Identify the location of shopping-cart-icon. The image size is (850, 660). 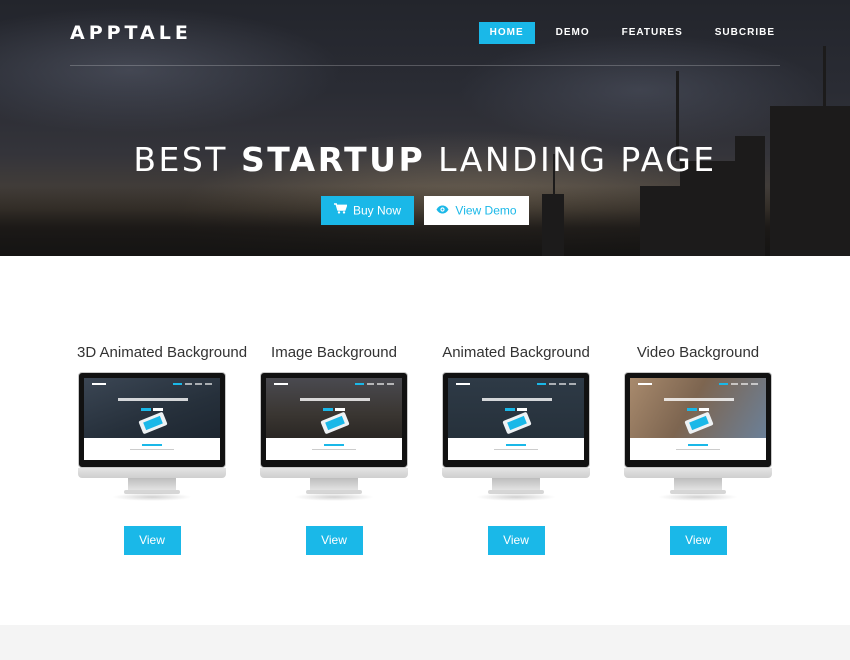
(340, 210).